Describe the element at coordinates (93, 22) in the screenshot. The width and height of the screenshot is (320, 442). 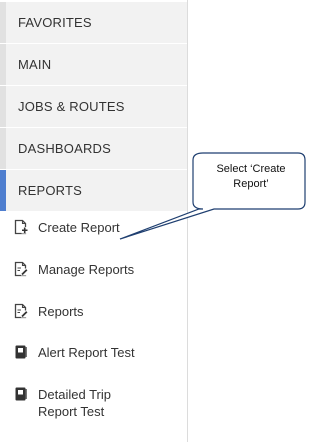
I see `section-favorites: FAVORITES` at that location.